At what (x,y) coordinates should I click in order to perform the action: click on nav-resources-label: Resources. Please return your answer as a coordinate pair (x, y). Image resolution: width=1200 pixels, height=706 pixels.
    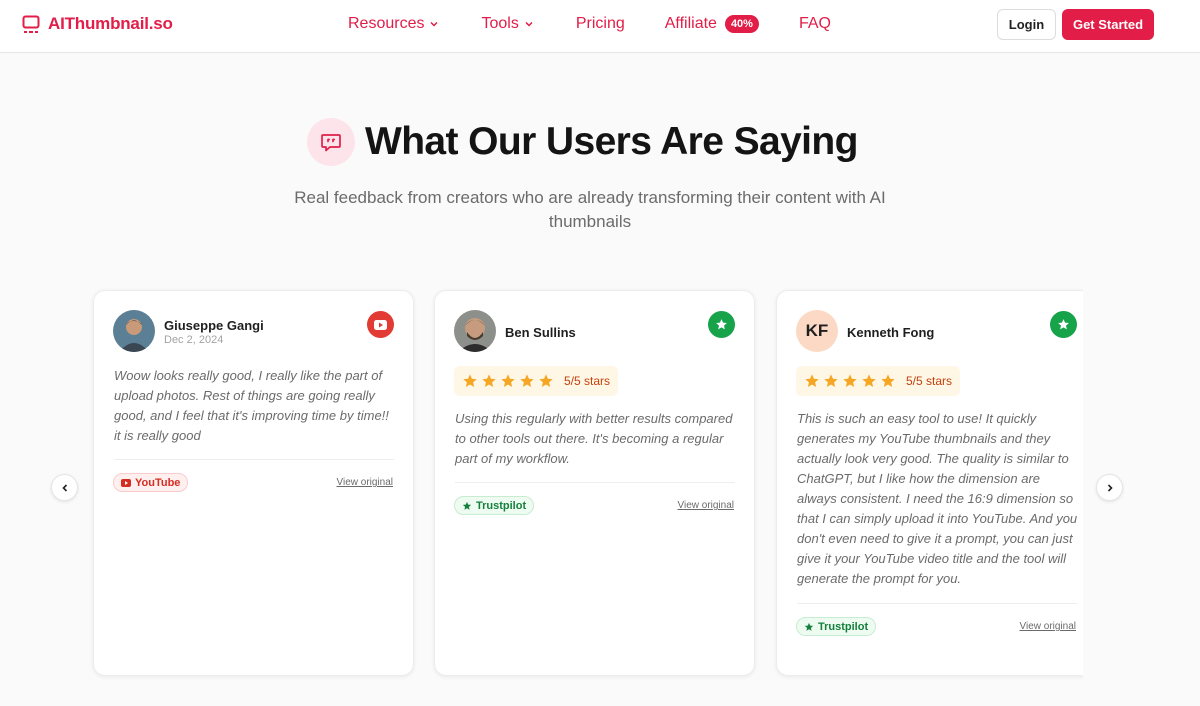
    Looking at the image, I should click on (386, 23).